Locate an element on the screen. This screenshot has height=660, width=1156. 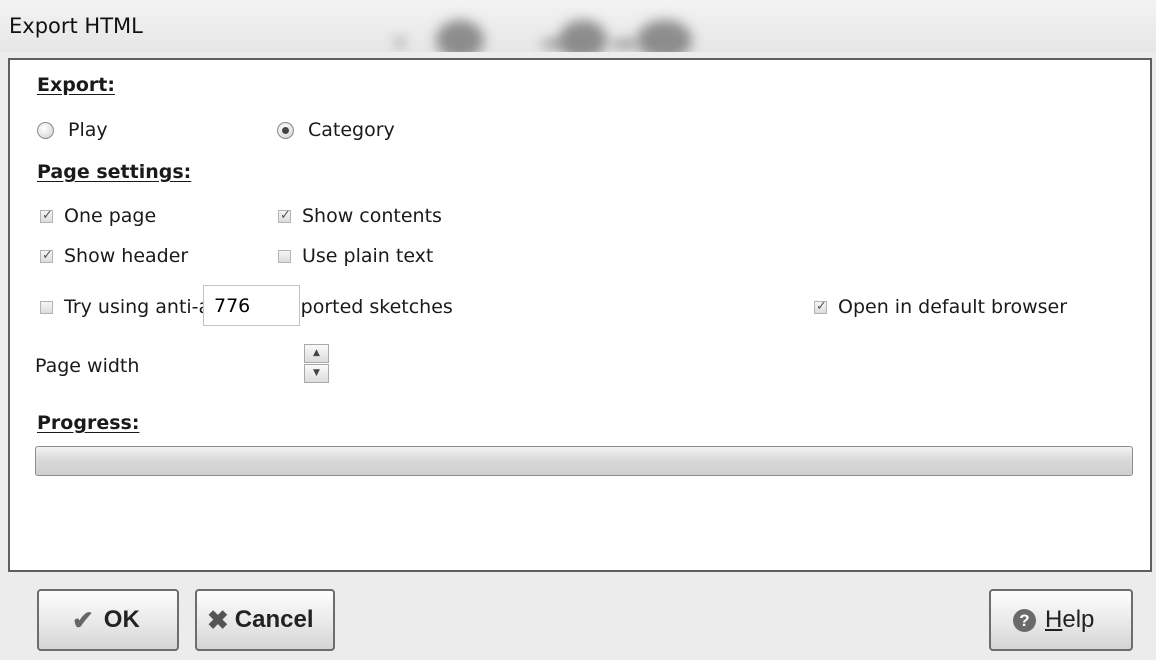
radio-category-button is located at coordinates (285, 130).